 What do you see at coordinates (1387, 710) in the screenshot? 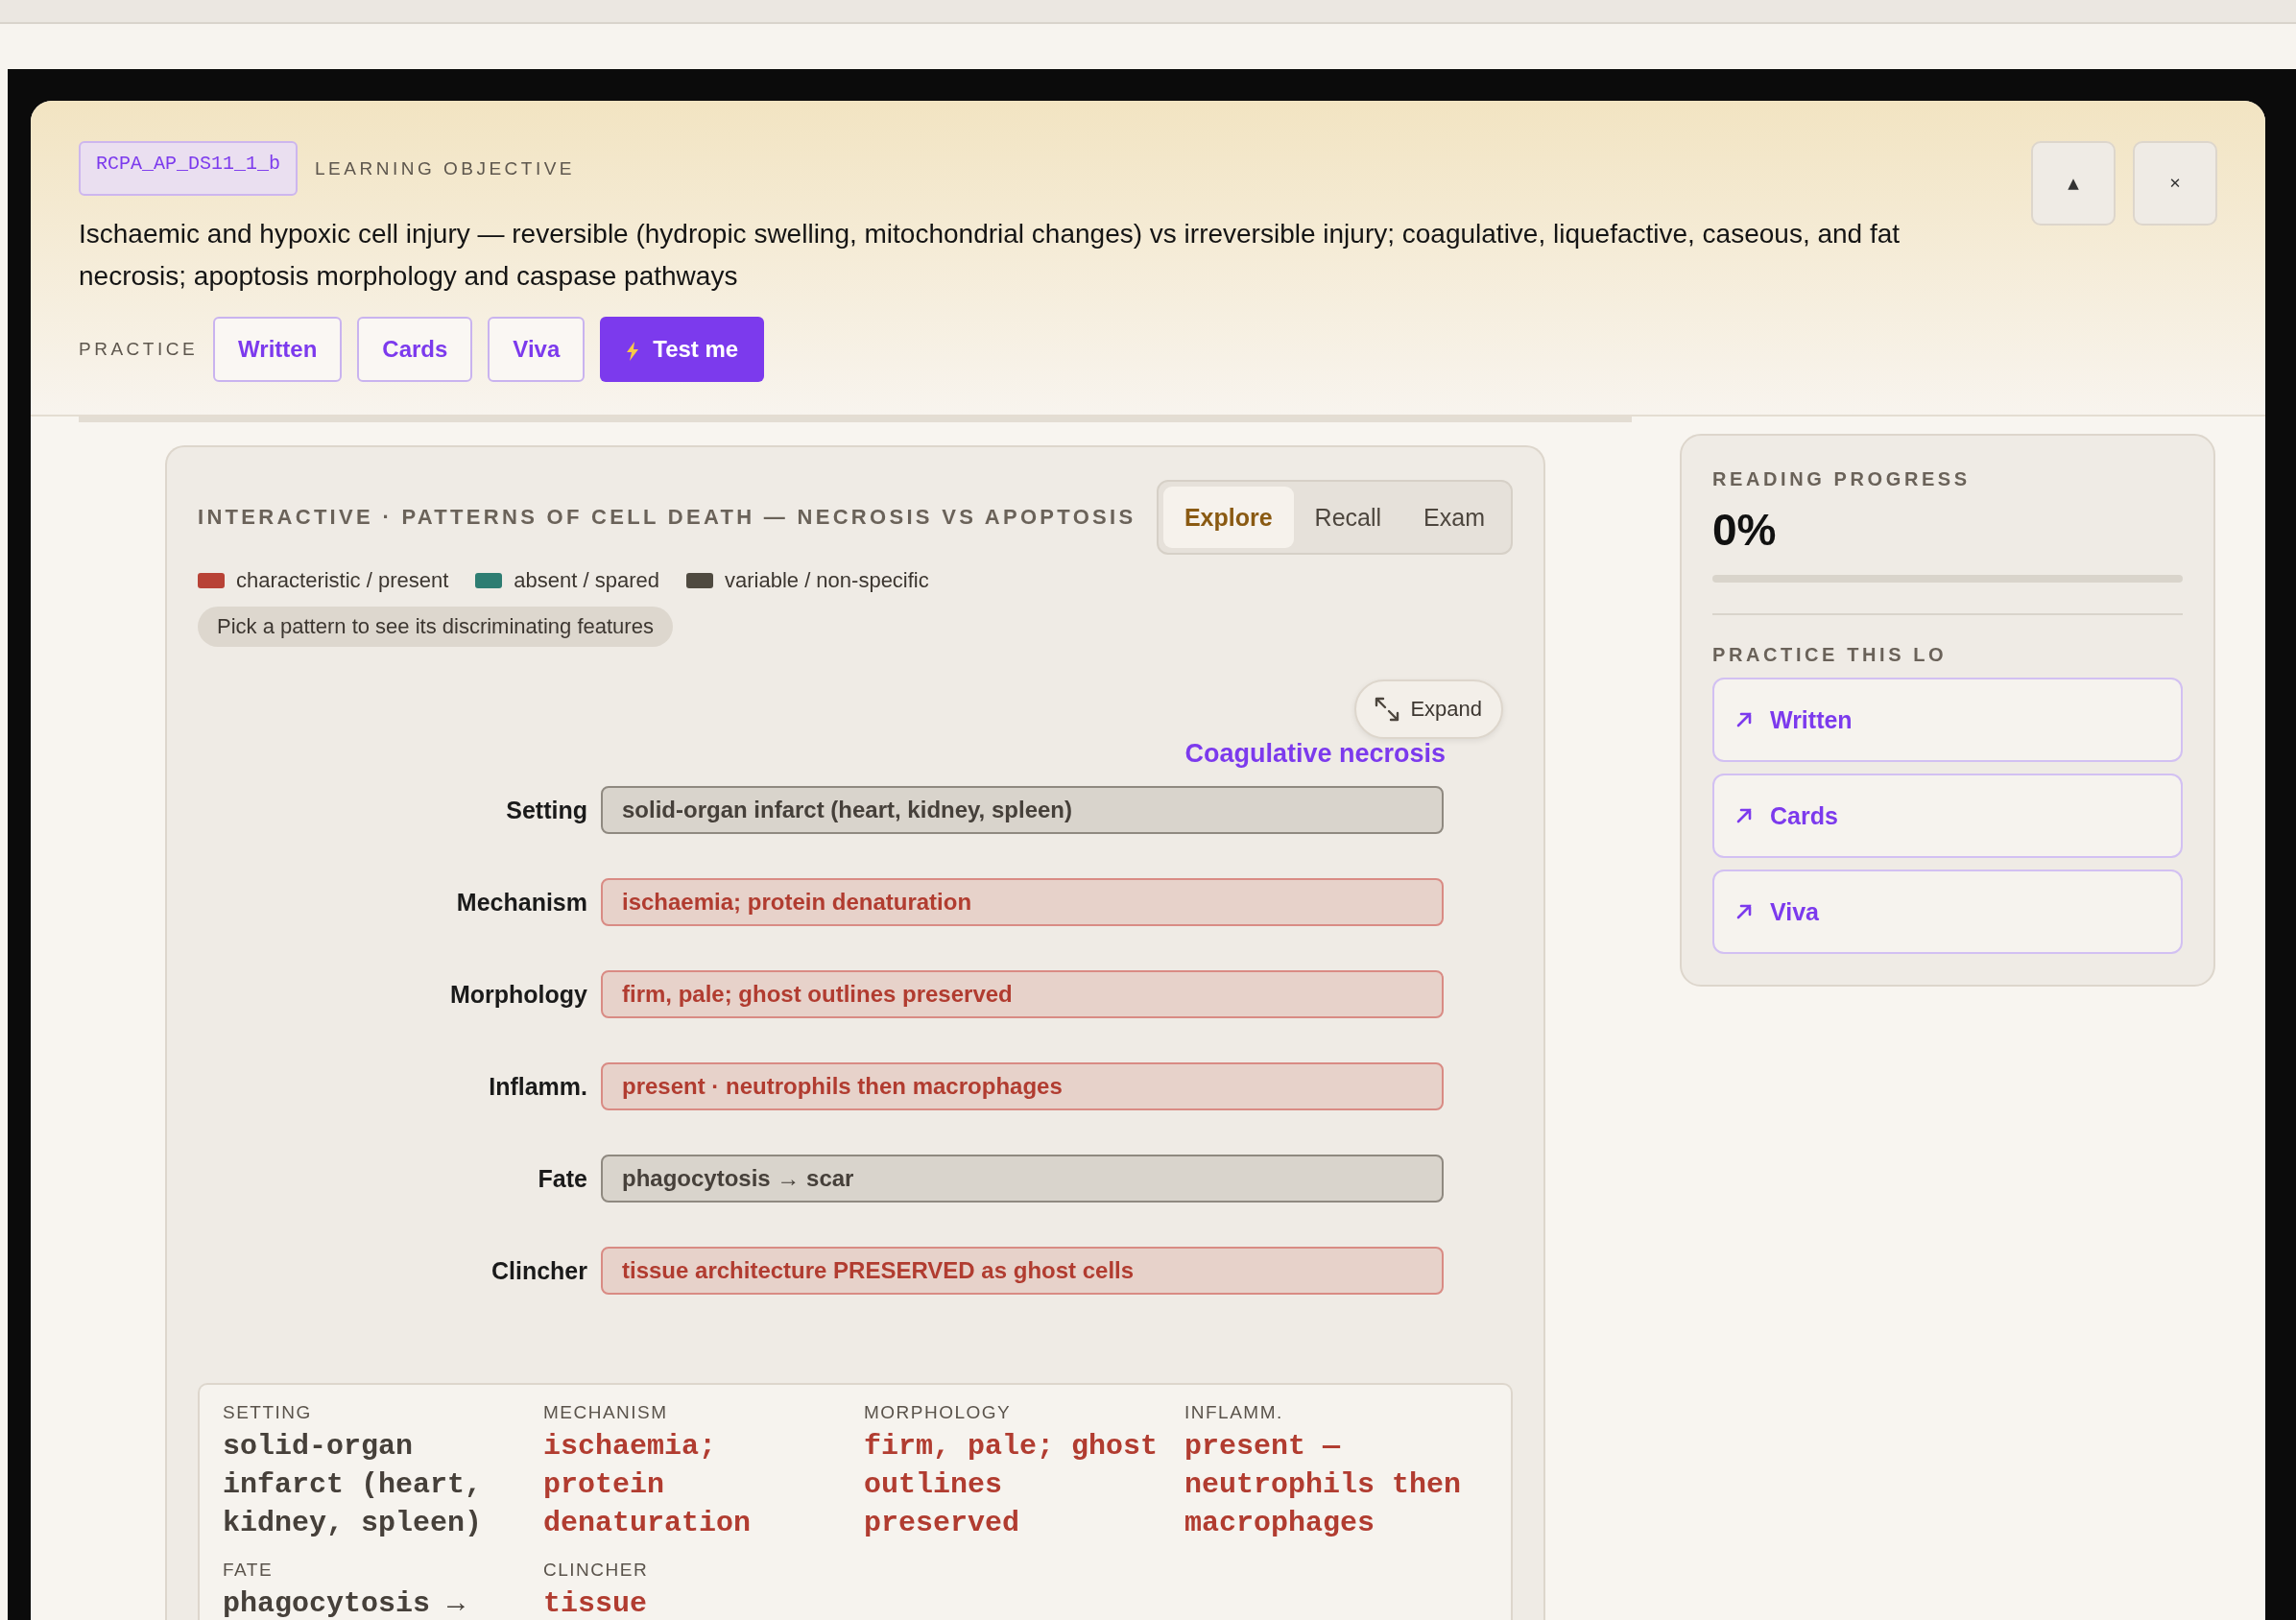
I see `expand-icon` at bounding box center [1387, 710].